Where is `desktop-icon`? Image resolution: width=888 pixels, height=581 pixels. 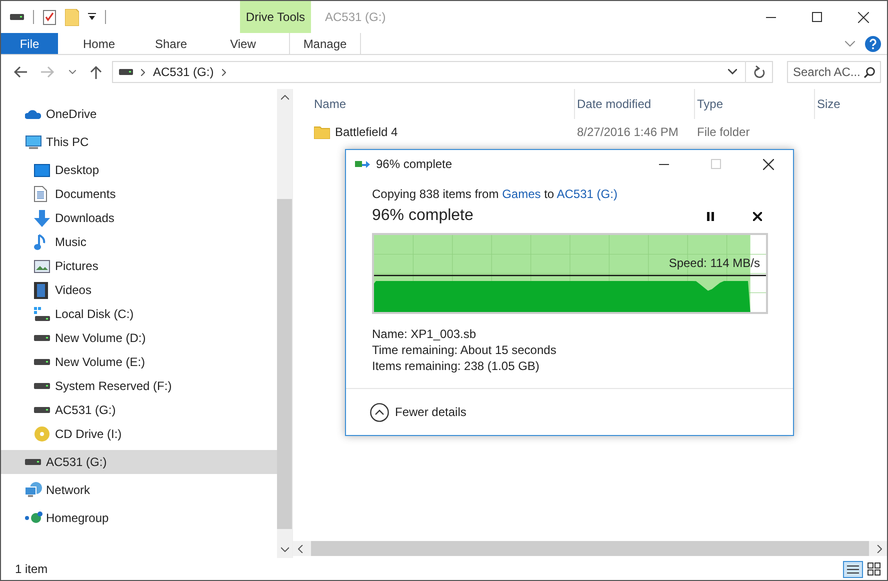 desktop-icon is located at coordinates (42, 170).